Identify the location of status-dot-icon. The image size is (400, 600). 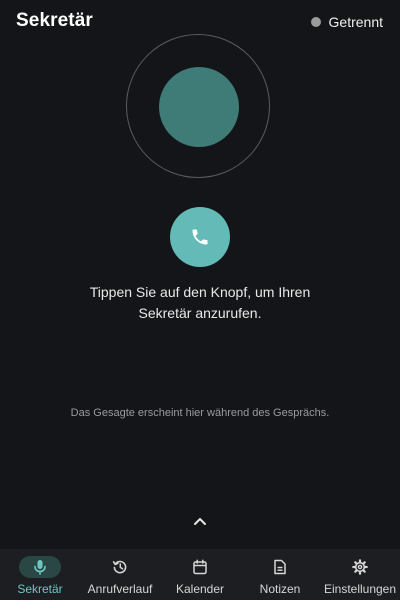
(315, 22).